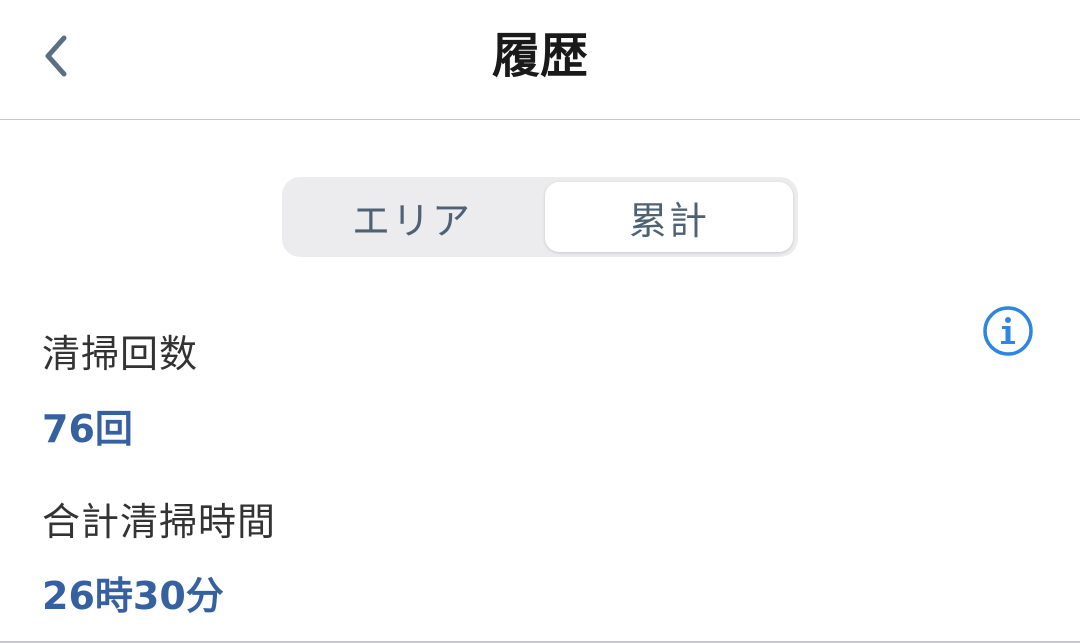 The image size is (1080, 643). What do you see at coordinates (159, 522) in the screenshot?
I see `total-cleaning-time-label: 合計清掃時間` at bounding box center [159, 522].